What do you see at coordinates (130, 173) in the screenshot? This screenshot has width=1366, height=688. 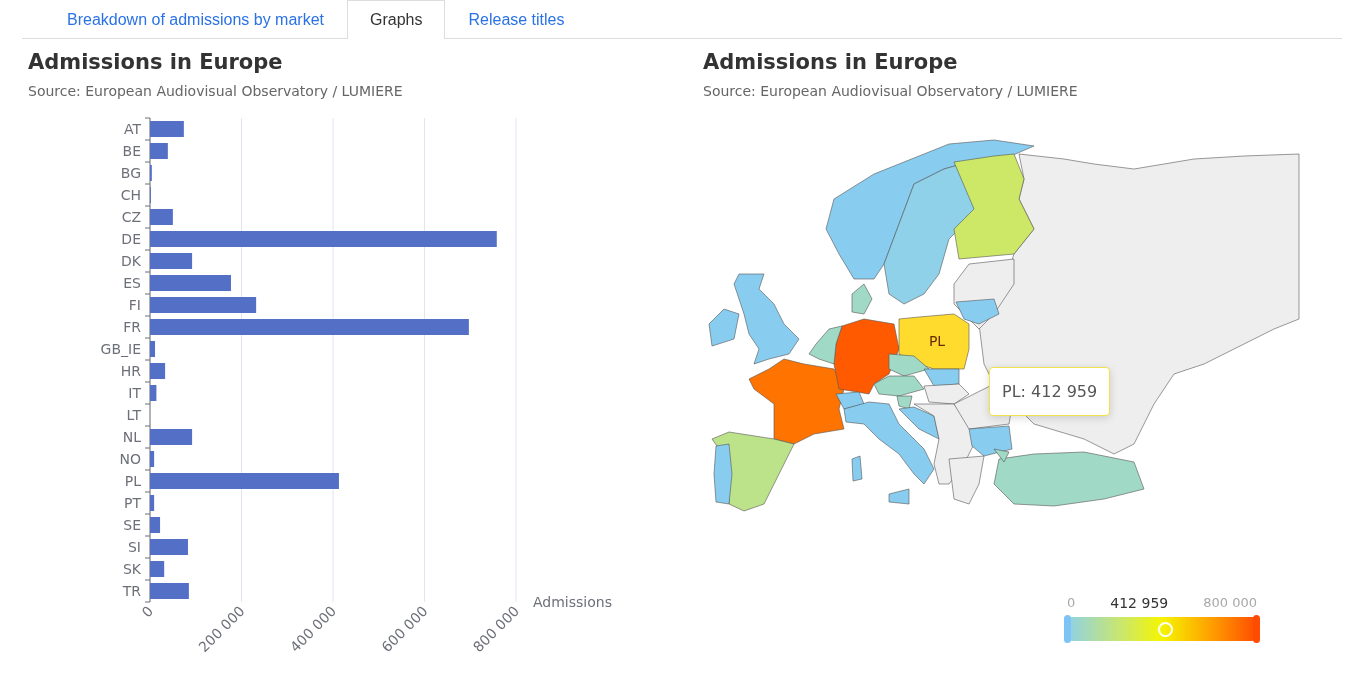 I see `axis-label: BG` at bounding box center [130, 173].